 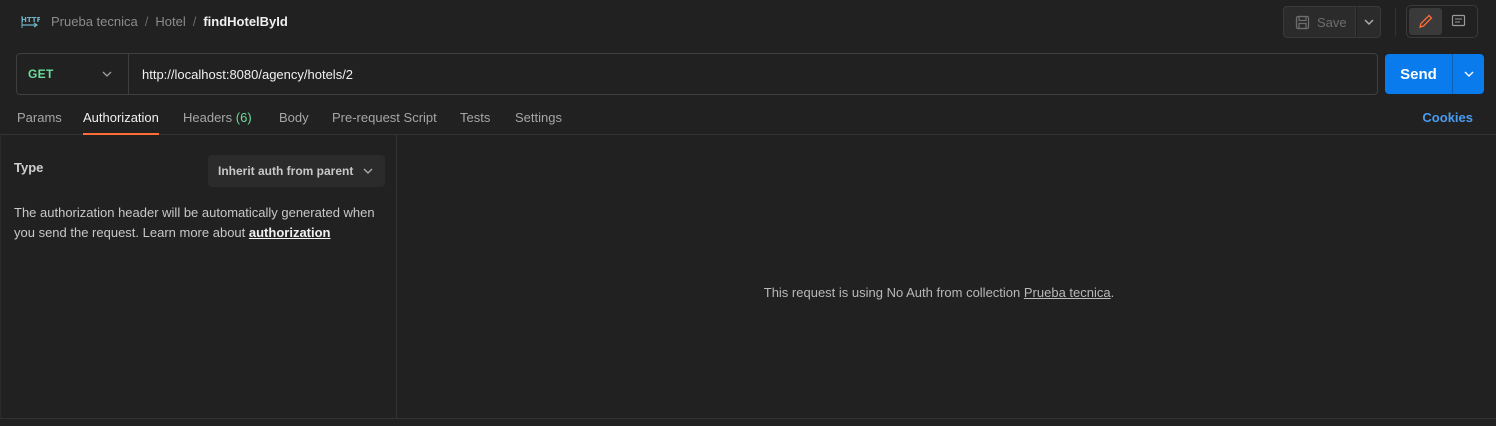 What do you see at coordinates (1447, 117) in the screenshot?
I see `cookies-link: Cookies` at bounding box center [1447, 117].